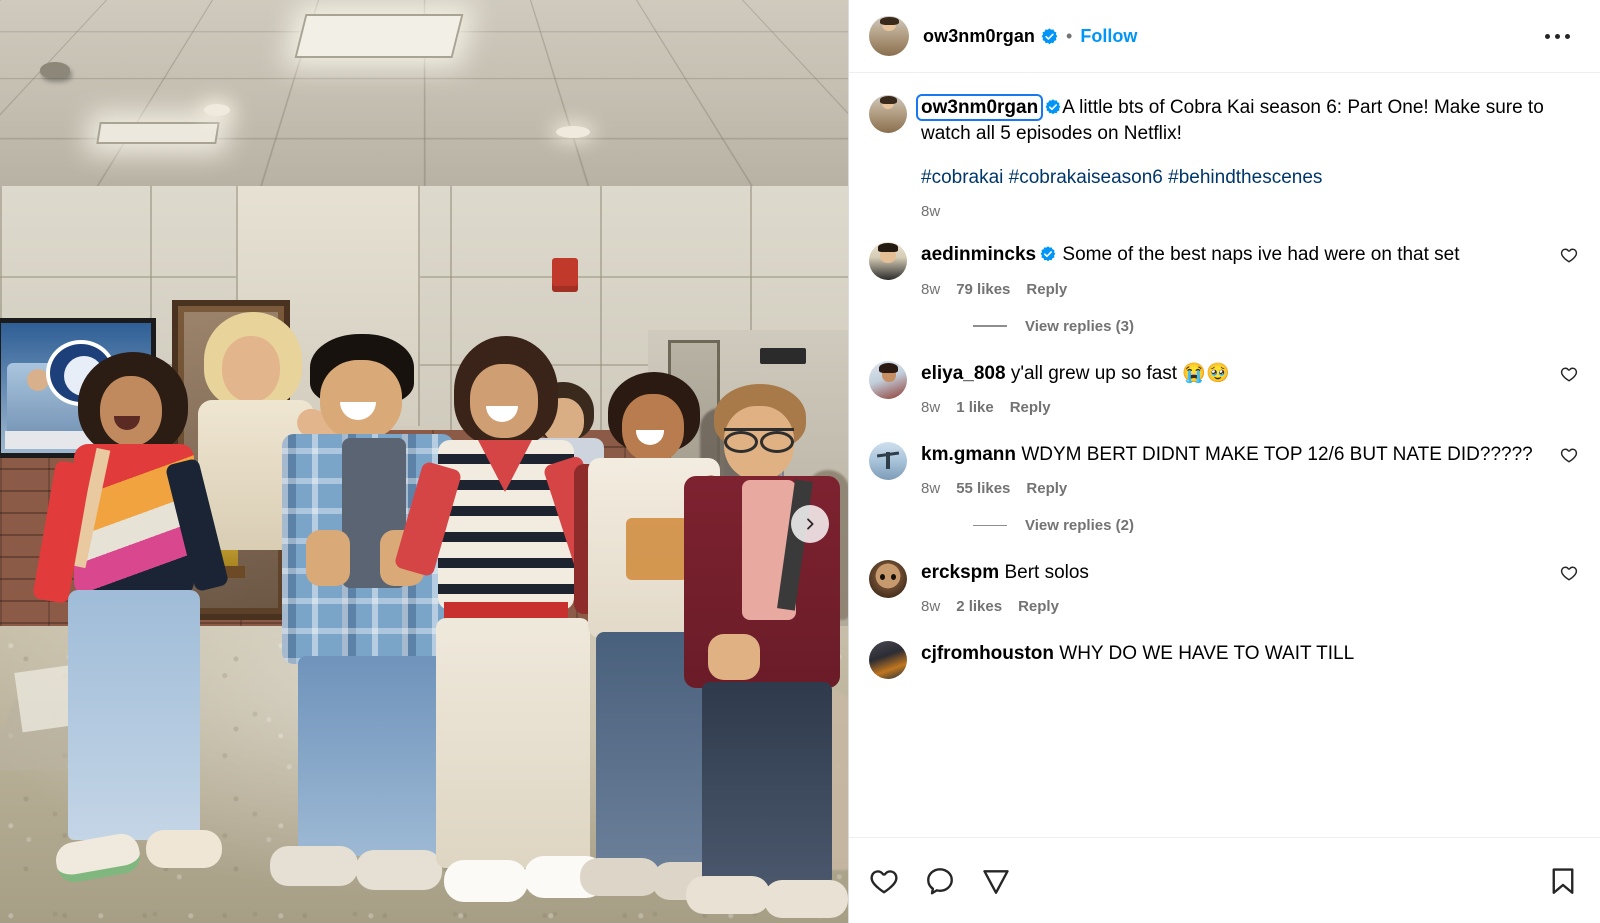  Describe the element at coordinates (1233, 573) in the screenshot. I see `comment-text-line: erckspm Bert solos` at that location.